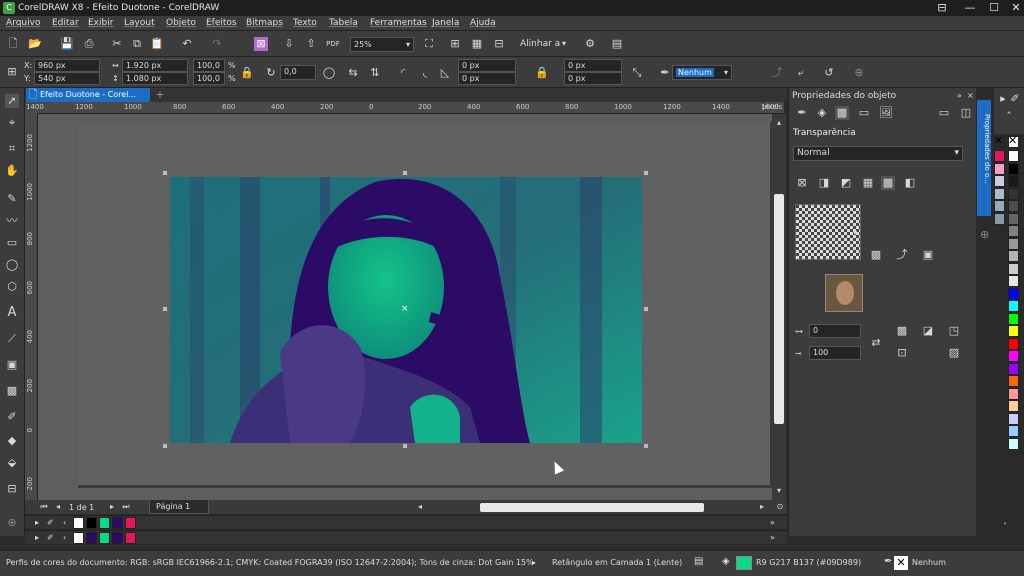  What do you see at coordinates (844, 293) in the screenshot?
I see `bitmap-thumbnail` at bounding box center [844, 293].